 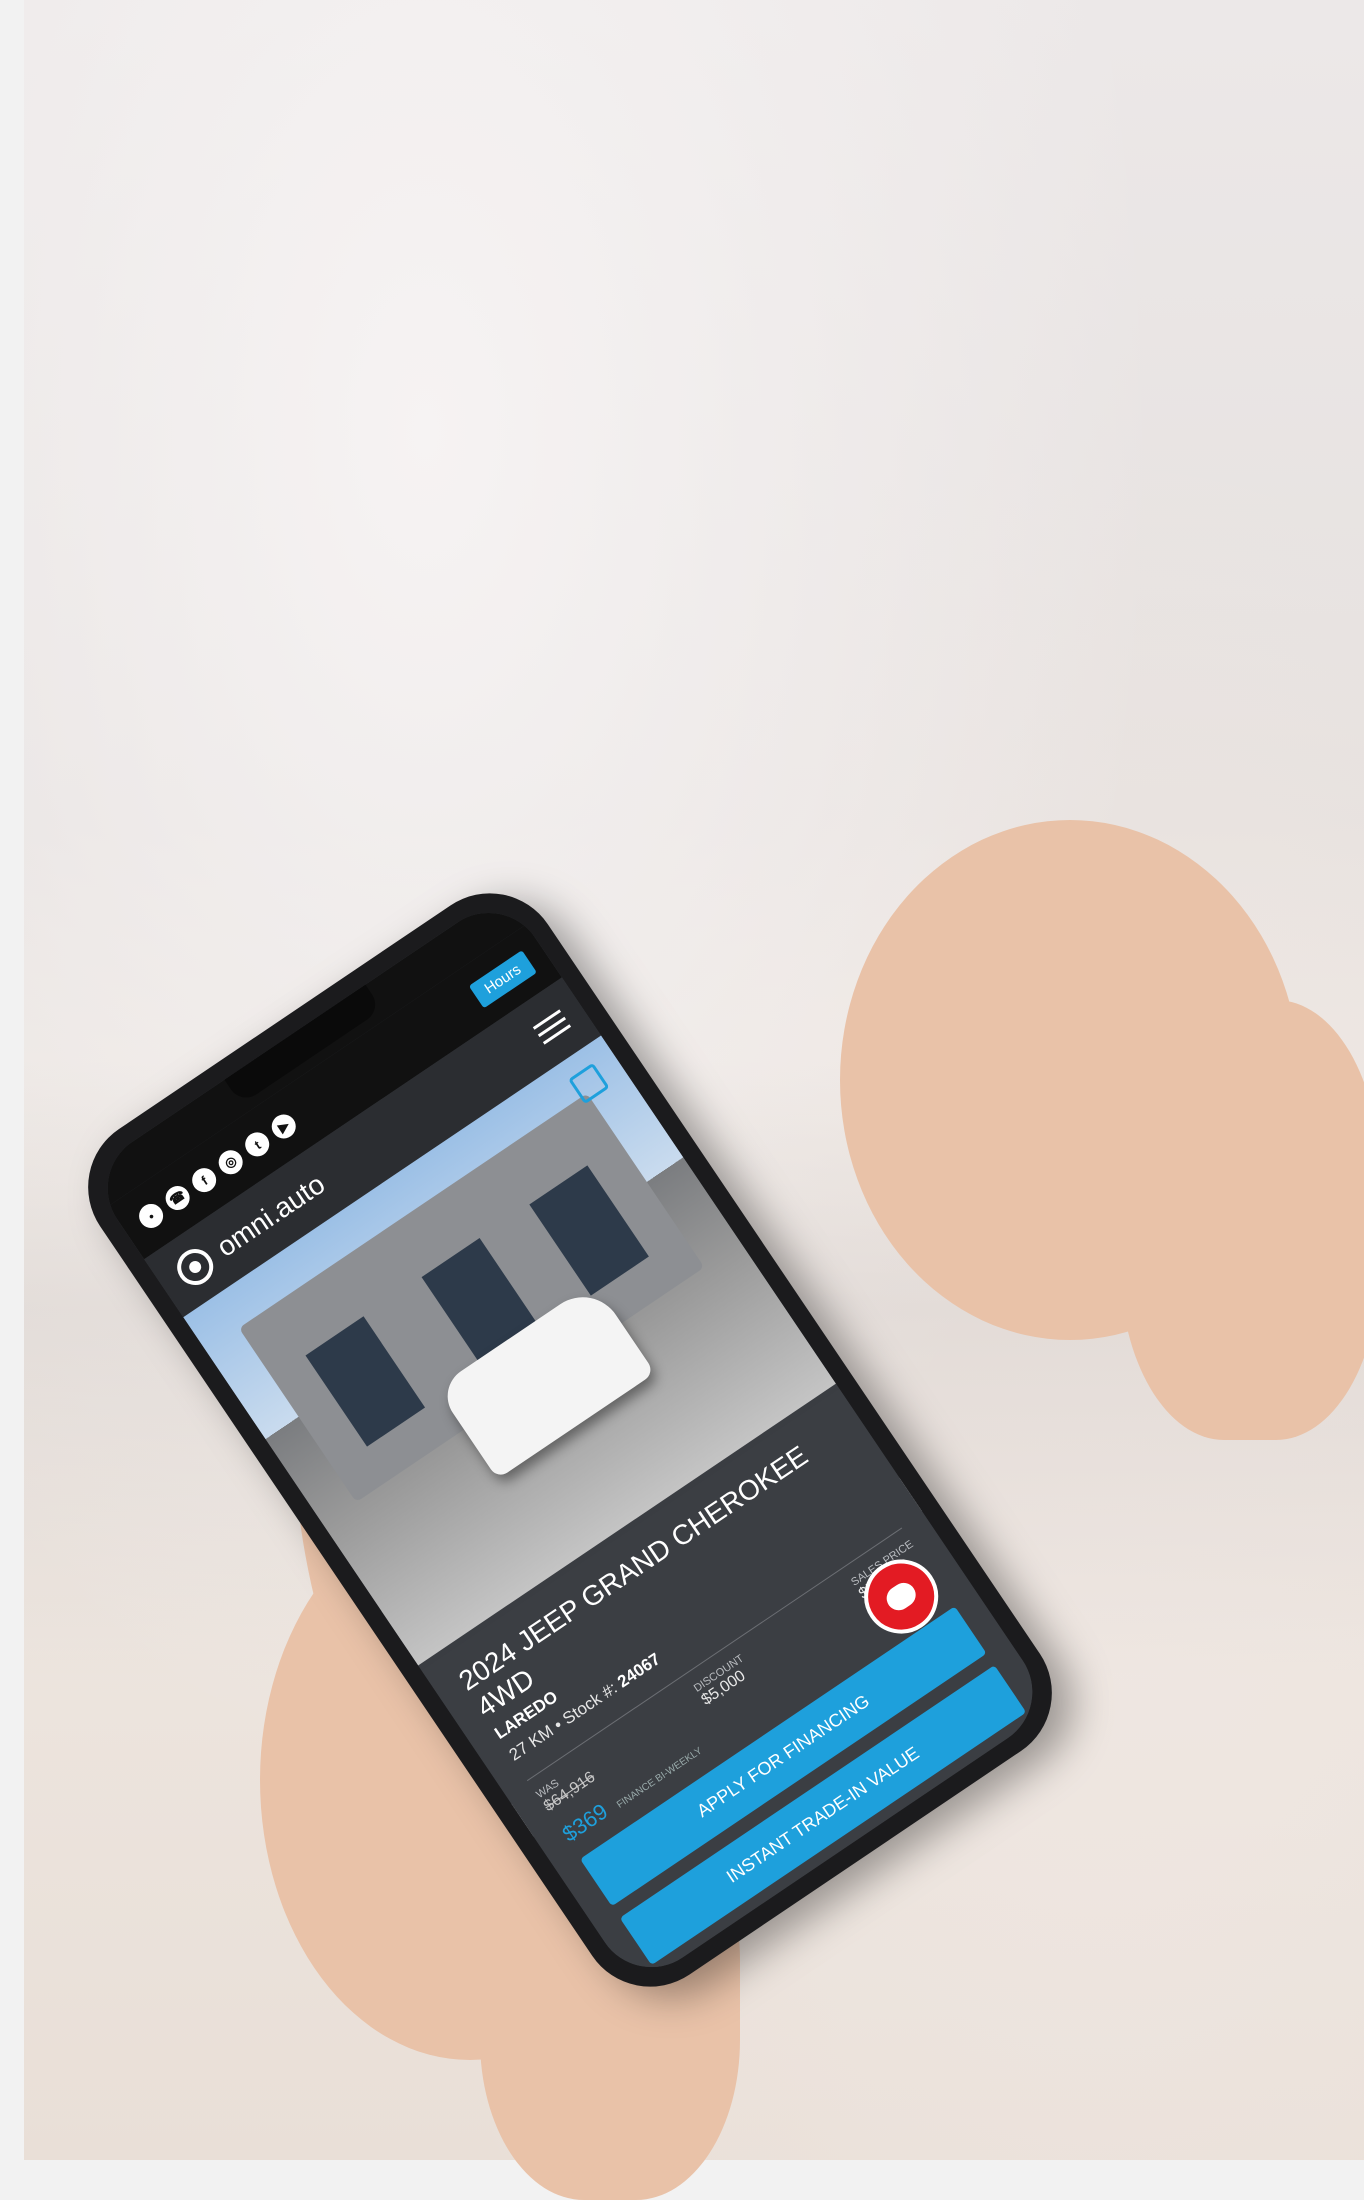 What do you see at coordinates (177, 1198) in the screenshot?
I see `phone-icon: ☎` at bounding box center [177, 1198].